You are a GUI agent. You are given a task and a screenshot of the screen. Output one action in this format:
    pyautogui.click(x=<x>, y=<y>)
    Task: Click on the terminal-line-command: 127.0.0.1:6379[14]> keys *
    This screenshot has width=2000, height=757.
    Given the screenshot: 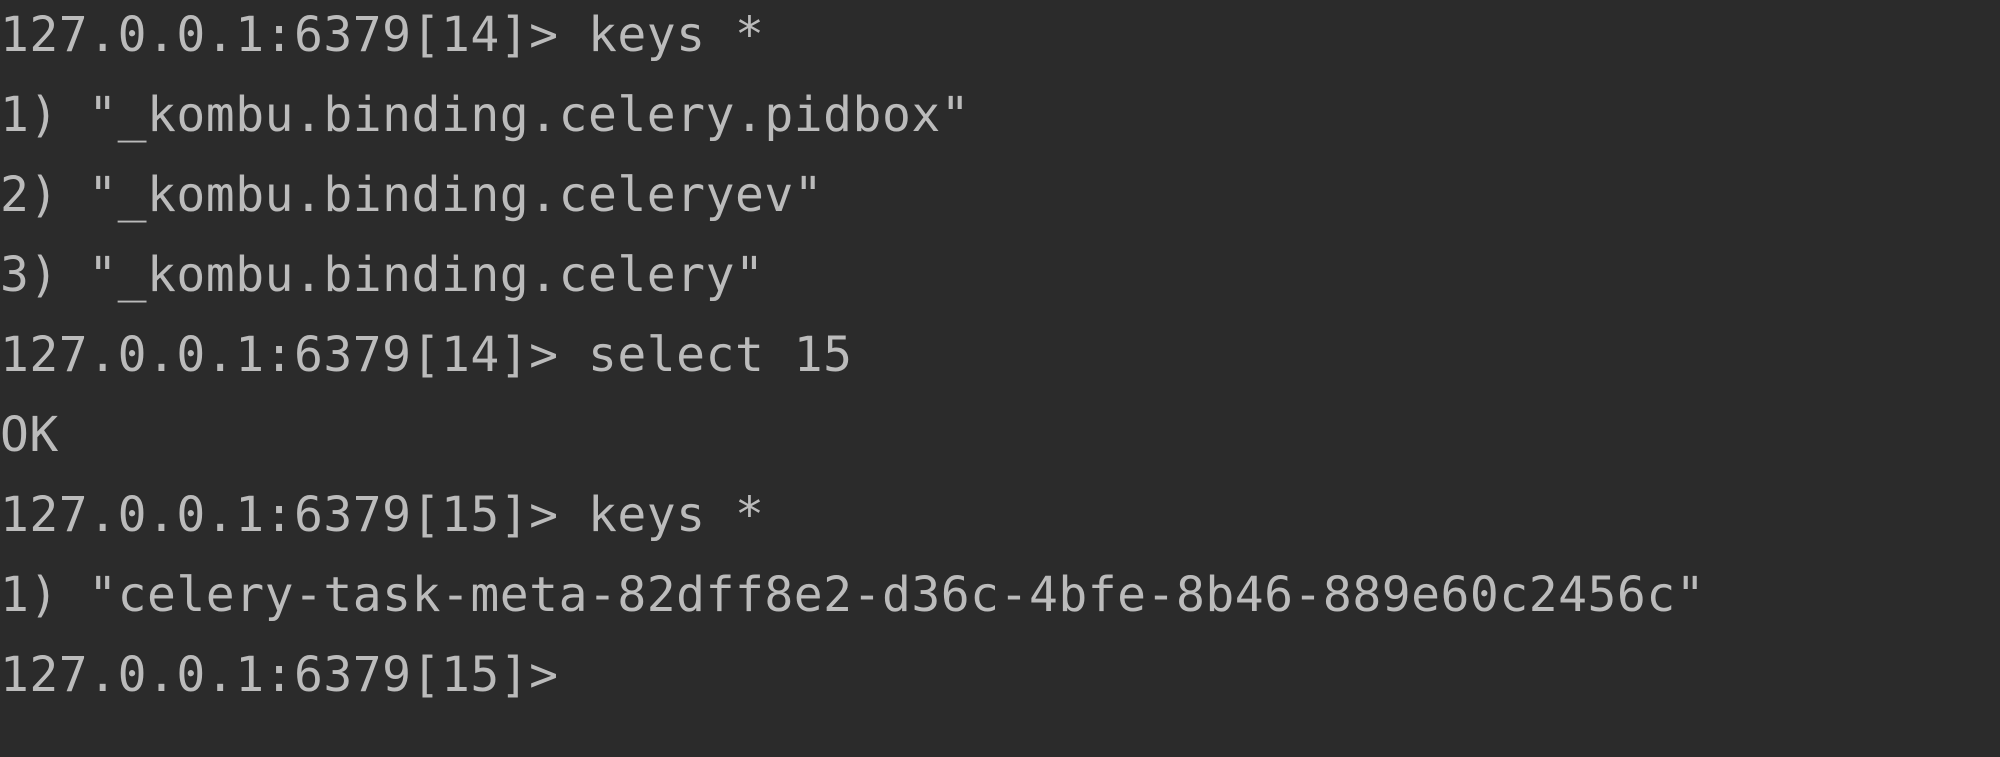 What is the action you would take?
    pyautogui.click(x=382, y=37)
    